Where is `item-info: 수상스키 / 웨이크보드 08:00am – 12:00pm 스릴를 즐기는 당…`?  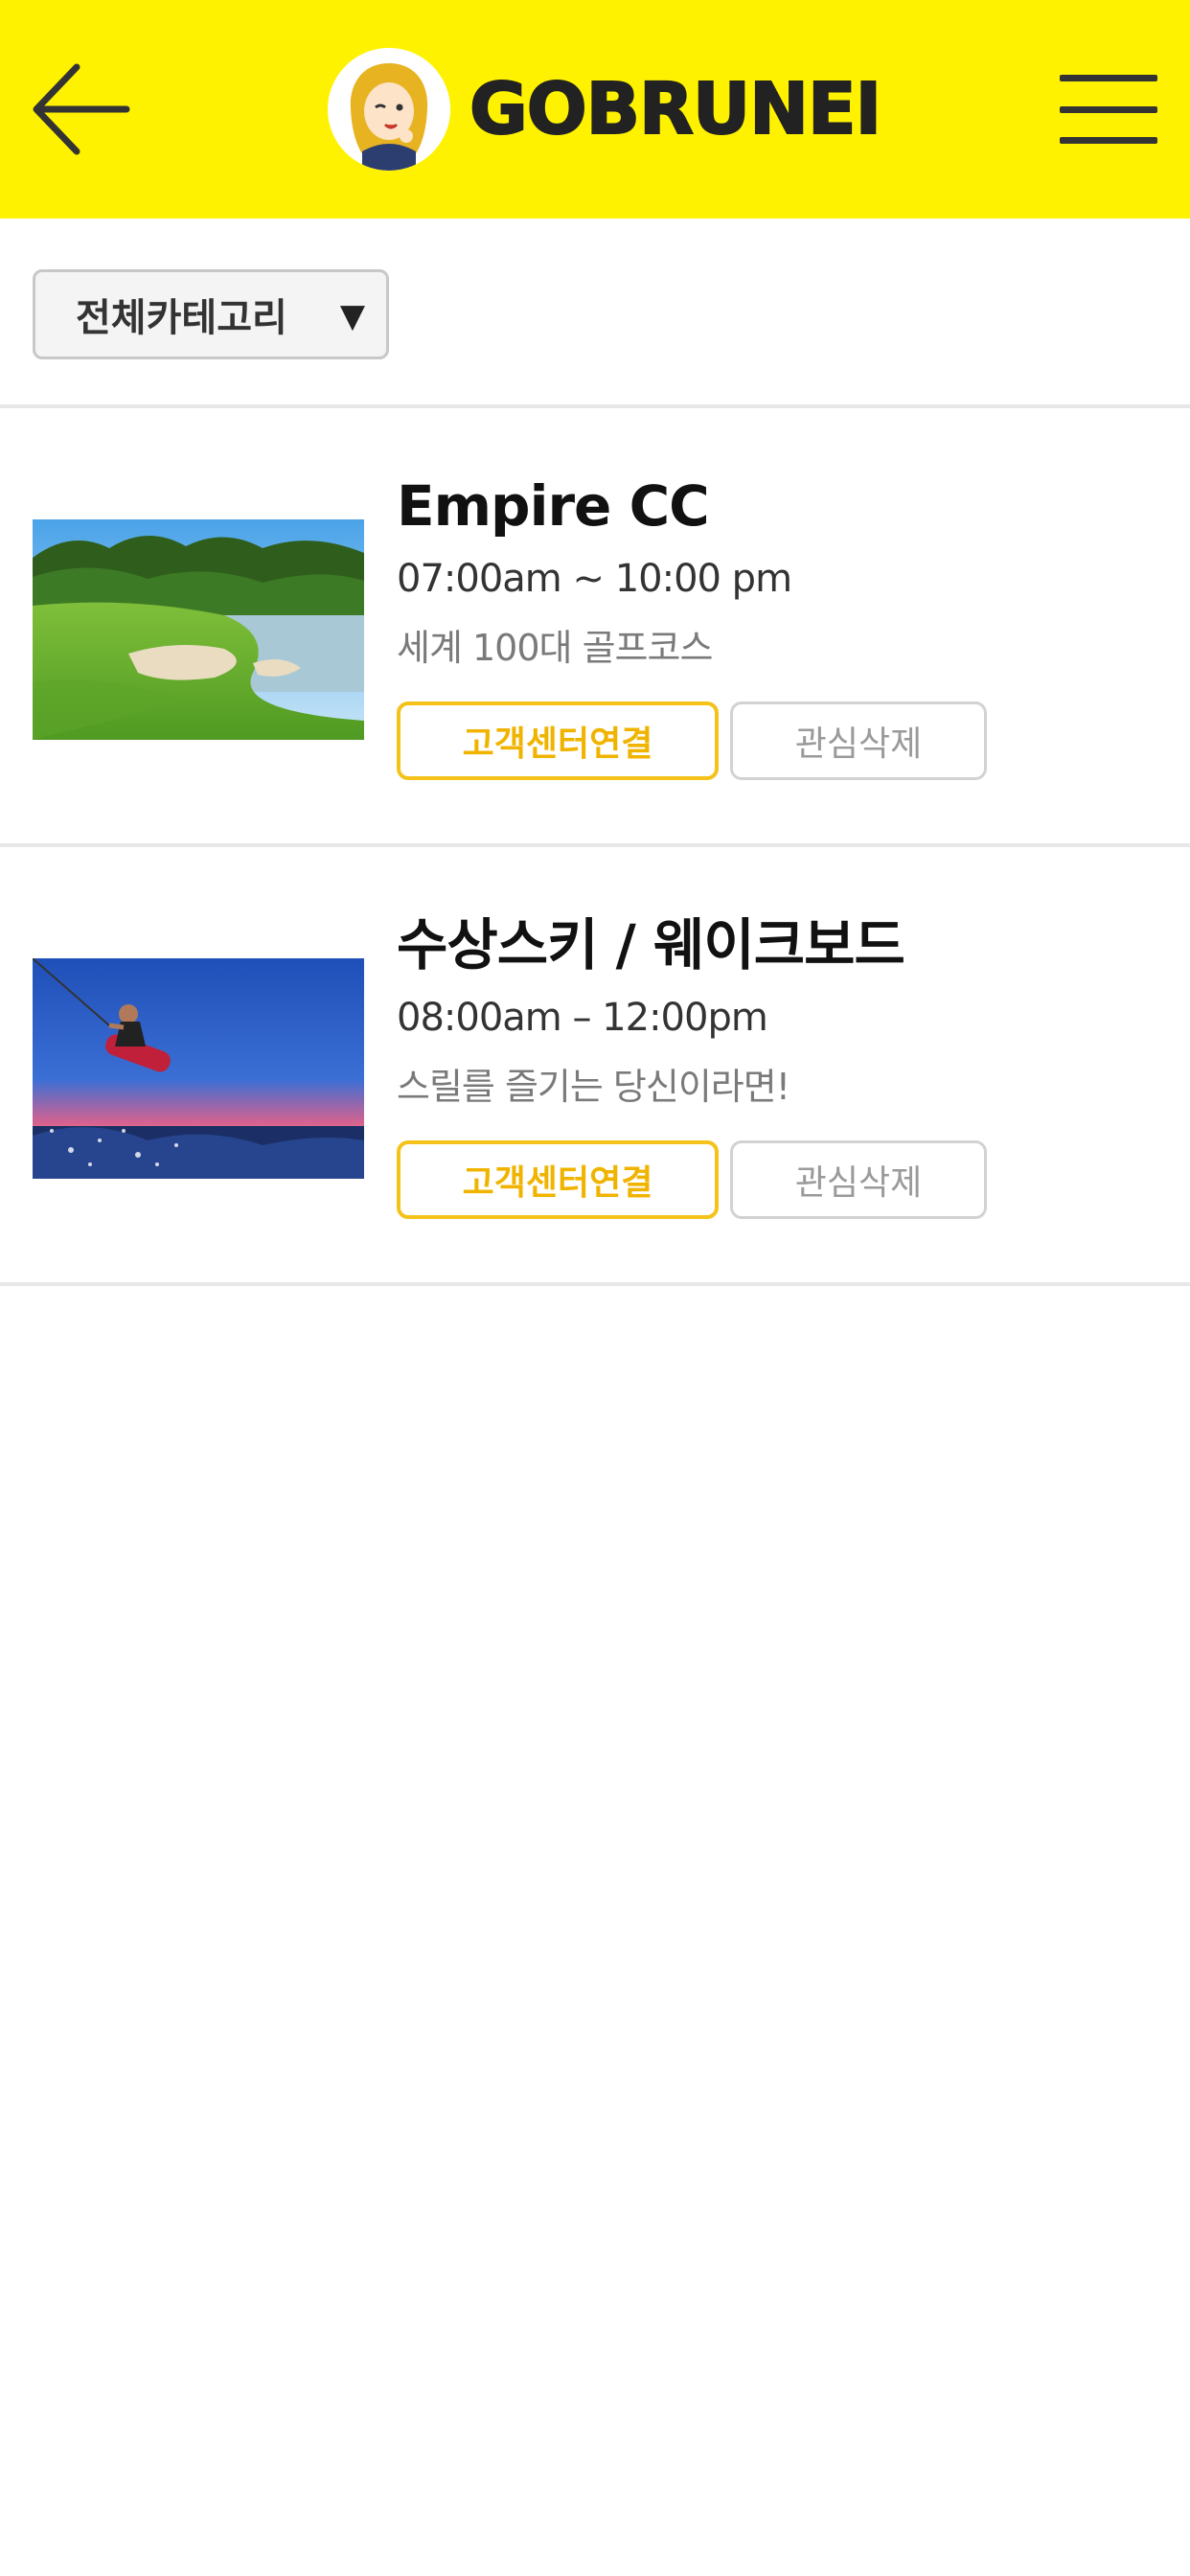
item-info: 수상스키 / 웨이크보드 08:00am – 12:00pm 스릴를 즐기는 당… is located at coordinates (779, 1063).